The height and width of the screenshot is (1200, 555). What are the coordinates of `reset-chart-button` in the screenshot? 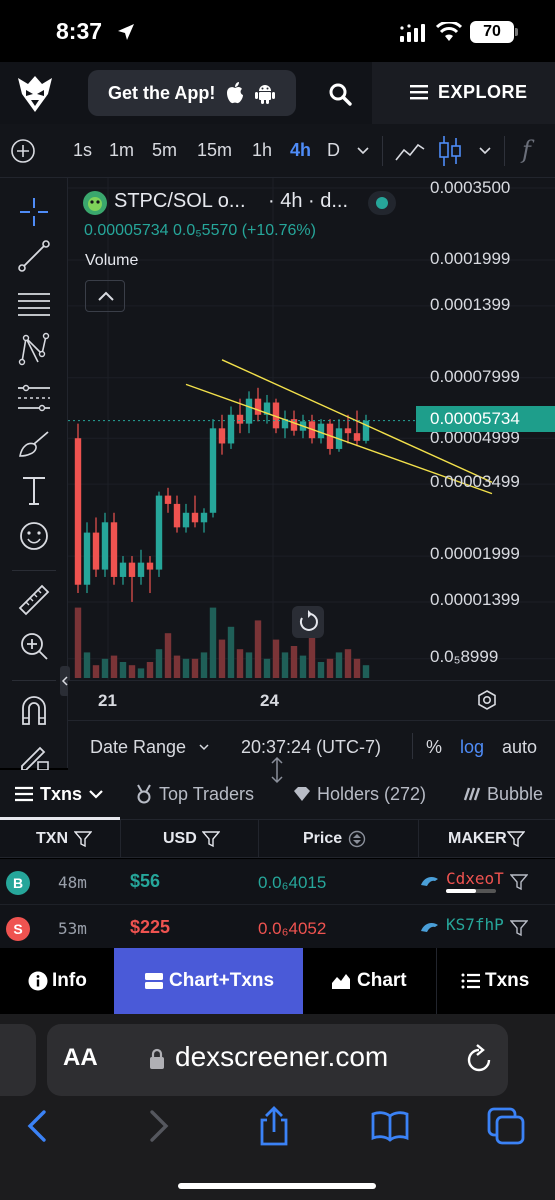 It's located at (308, 622).